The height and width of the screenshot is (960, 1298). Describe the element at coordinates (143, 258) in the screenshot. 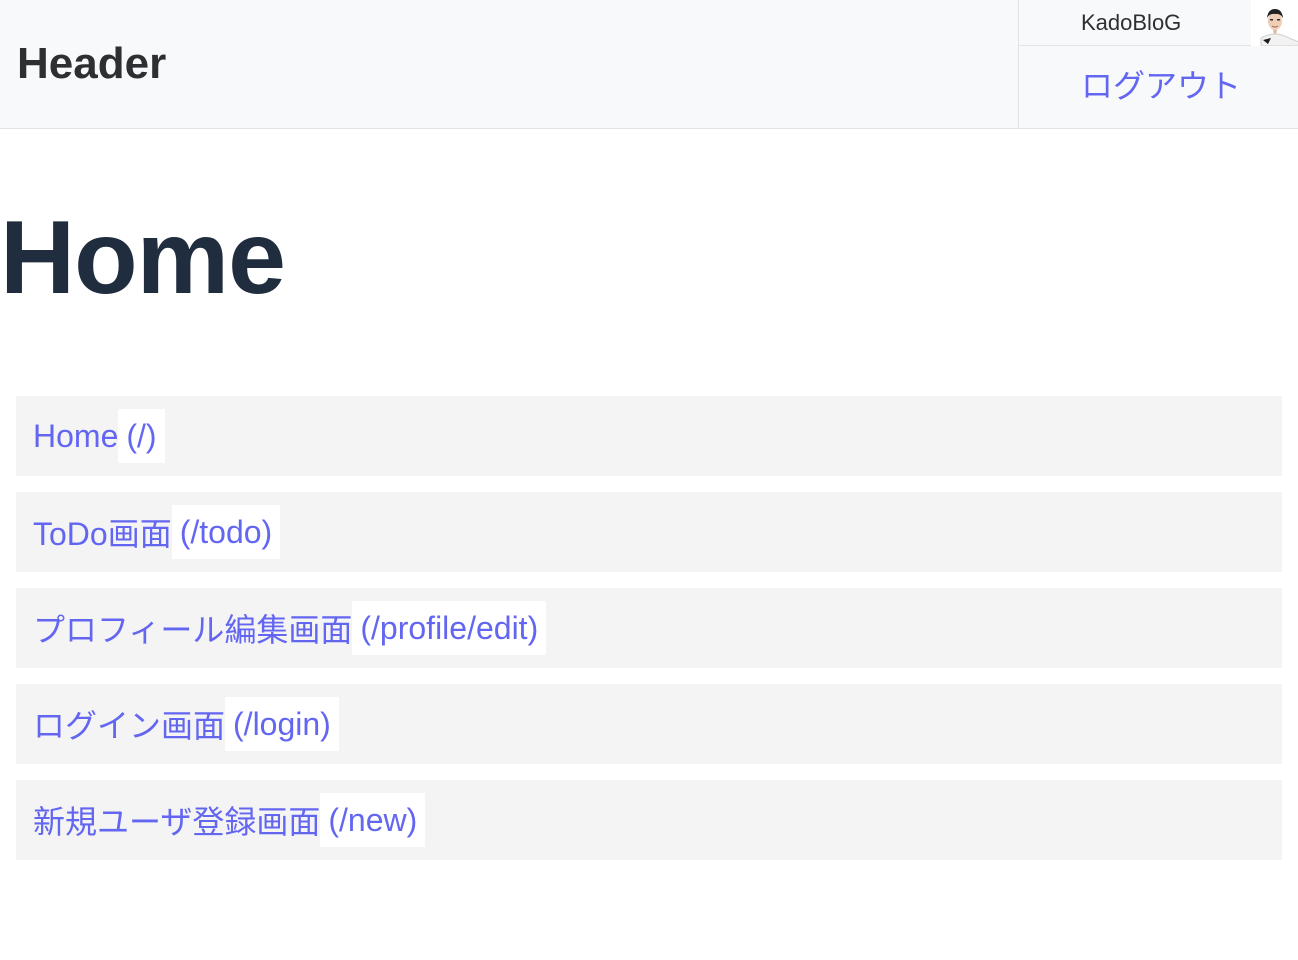

I see `page-title: Home` at that location.